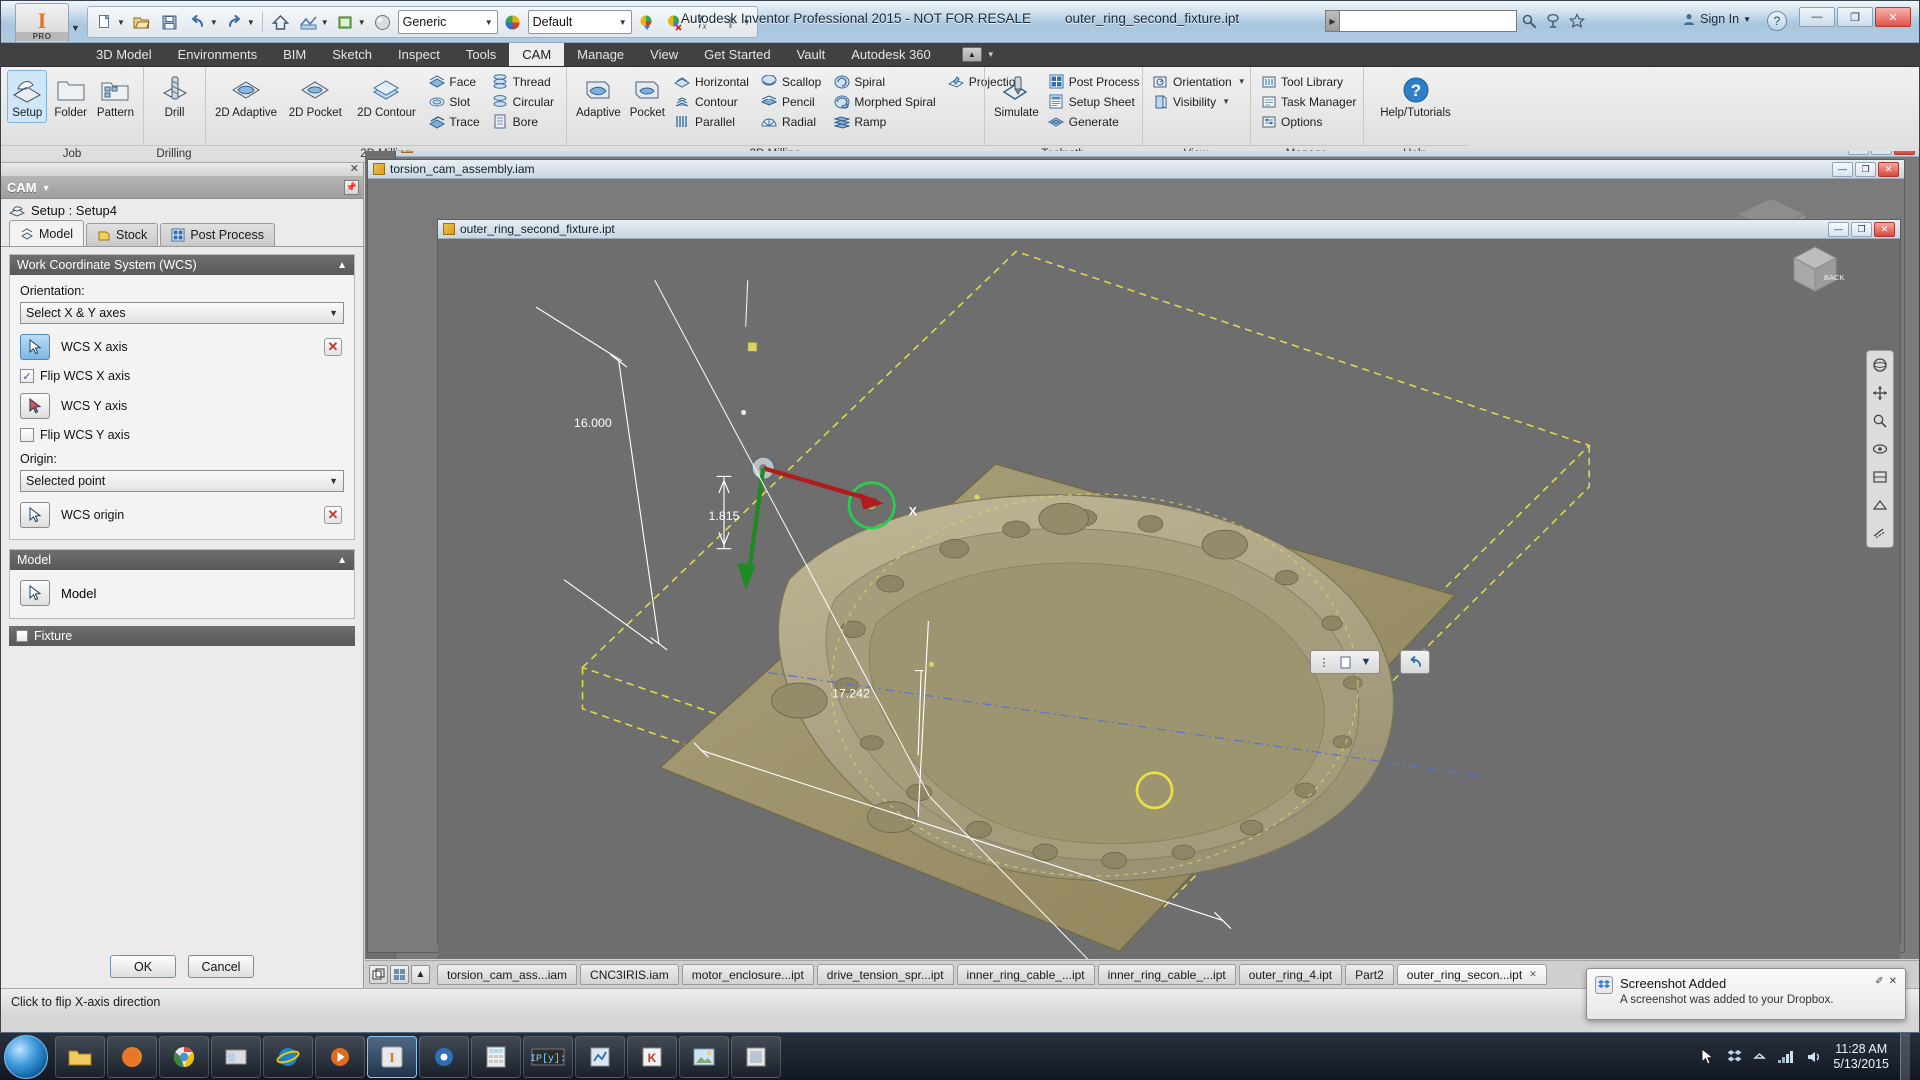 This screenshot has height=1080, width=1920. I want to click on tab-model: Model, so click(47, 233).